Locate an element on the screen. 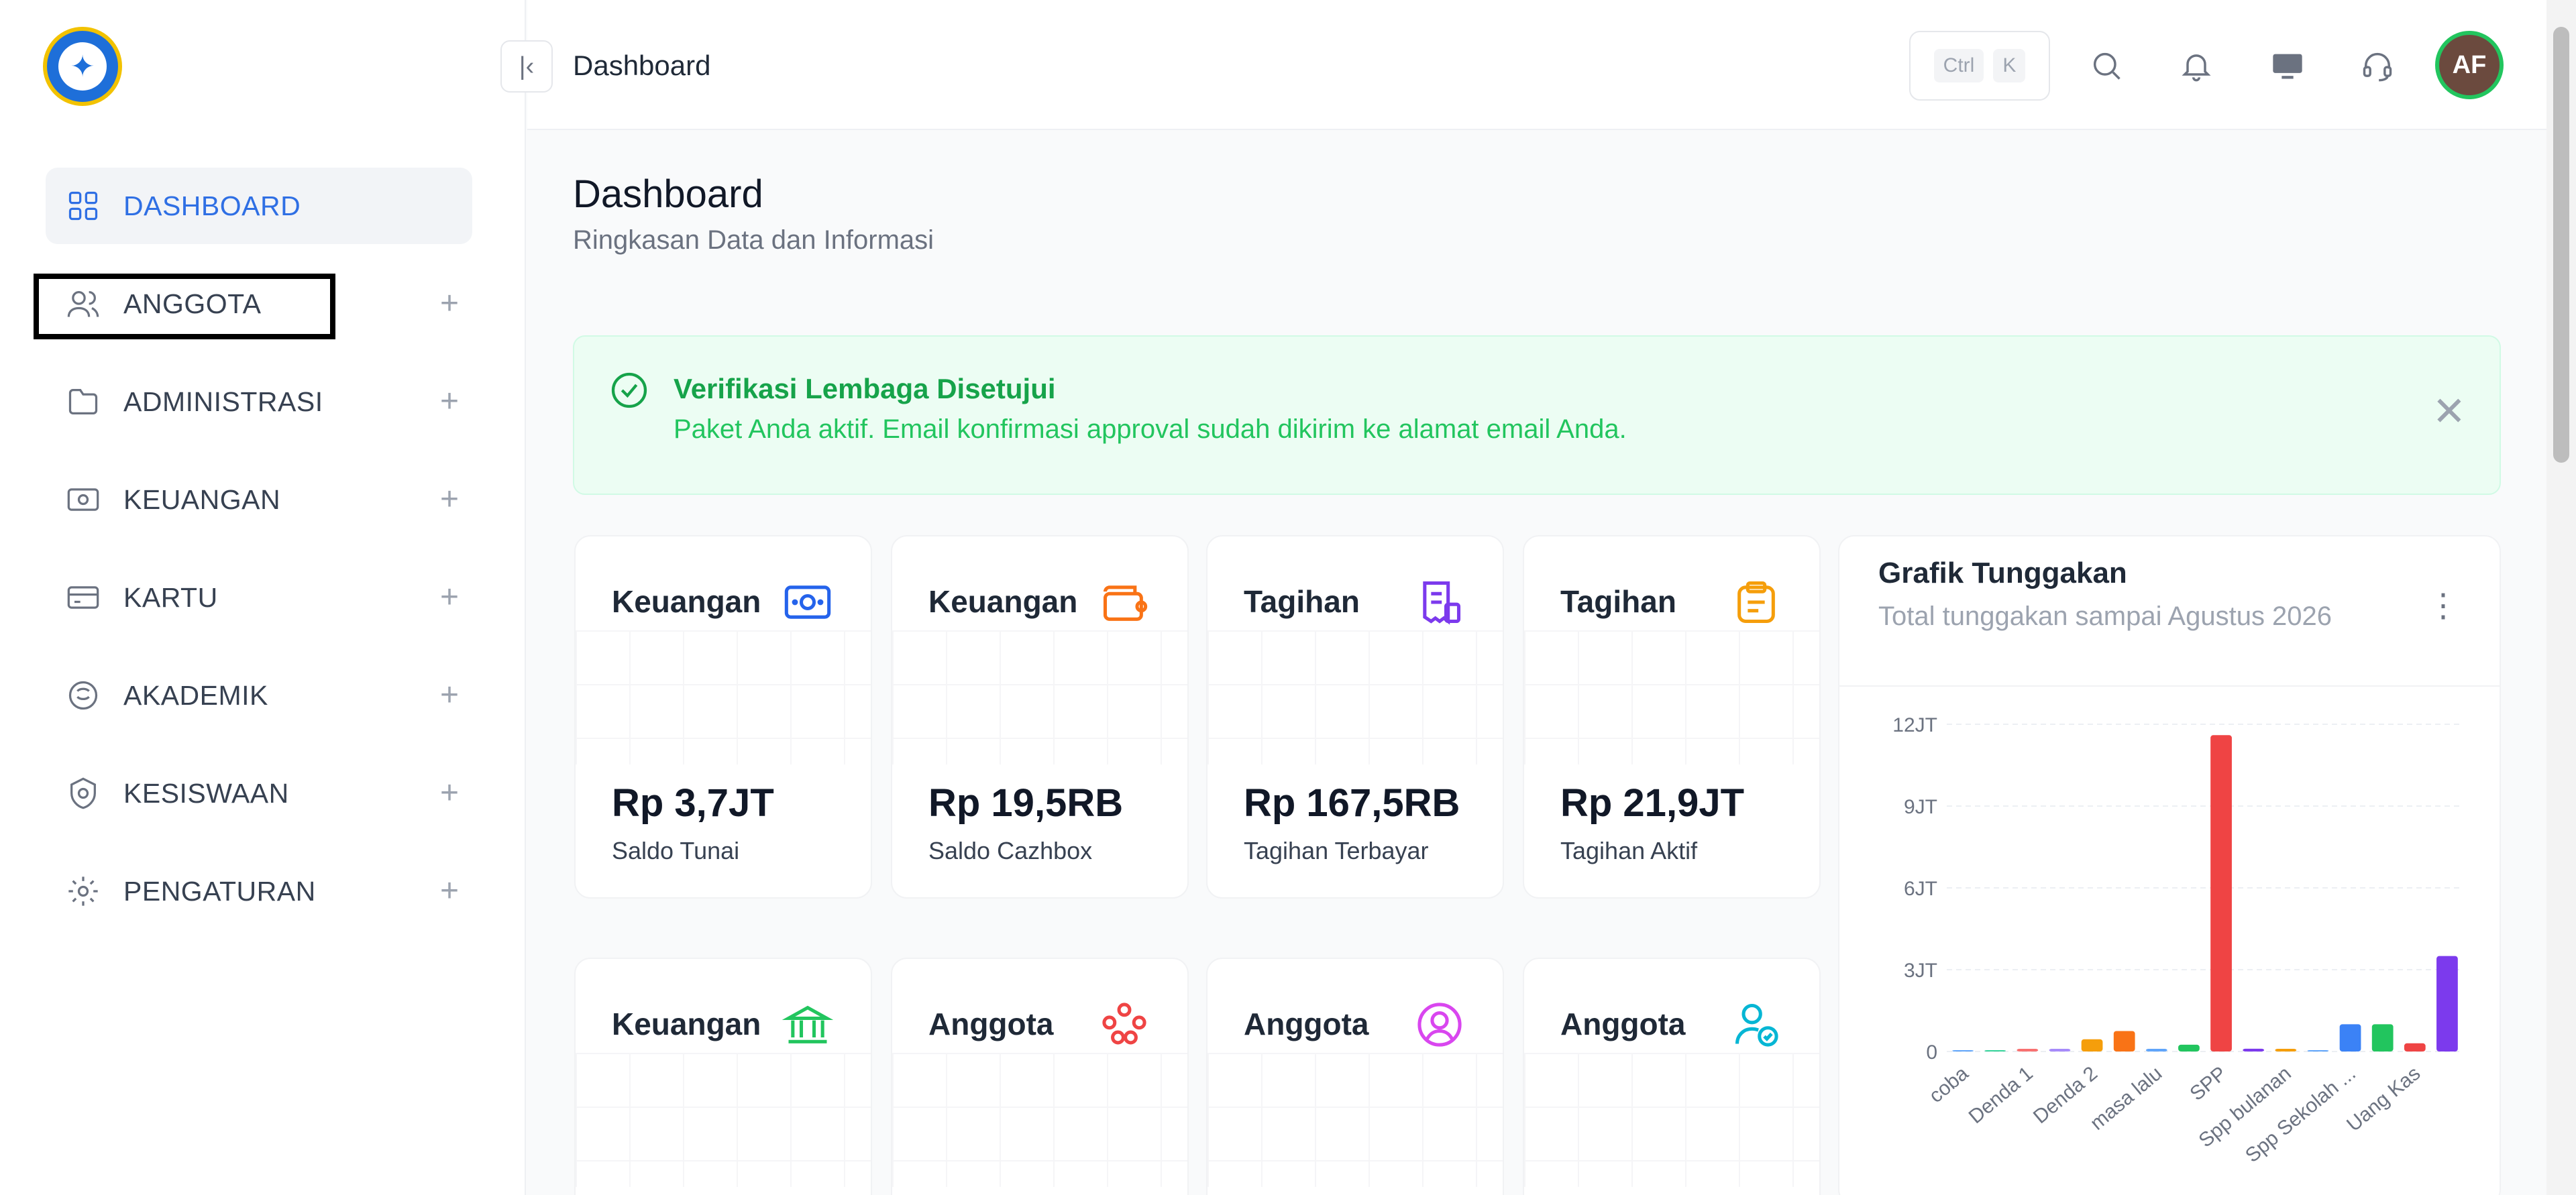  y-tick-label: 3JT is located at coordinates (1920, 971).